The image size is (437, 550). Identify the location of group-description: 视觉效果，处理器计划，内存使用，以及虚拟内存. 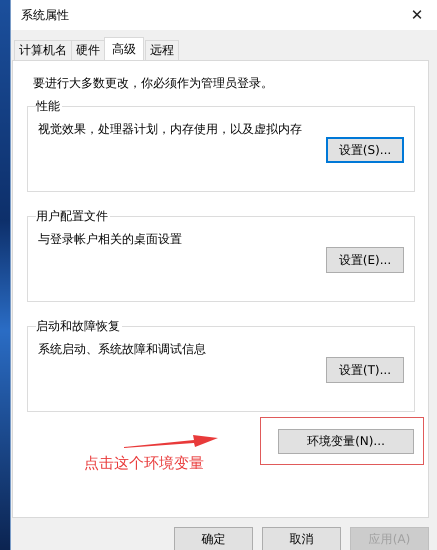
(170, 129).